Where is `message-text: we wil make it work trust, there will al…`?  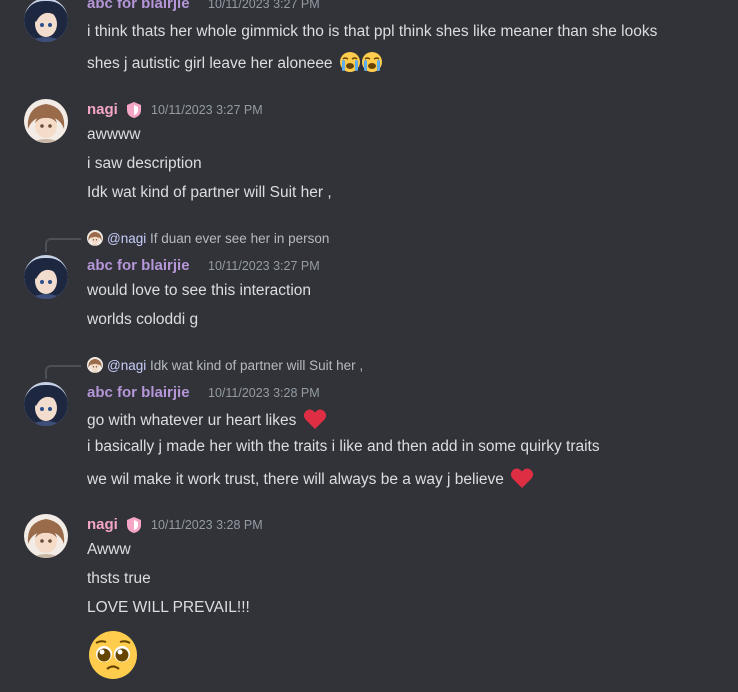
message-text: we wil make it work trust, there will al… is located at coordinates (310, 481).